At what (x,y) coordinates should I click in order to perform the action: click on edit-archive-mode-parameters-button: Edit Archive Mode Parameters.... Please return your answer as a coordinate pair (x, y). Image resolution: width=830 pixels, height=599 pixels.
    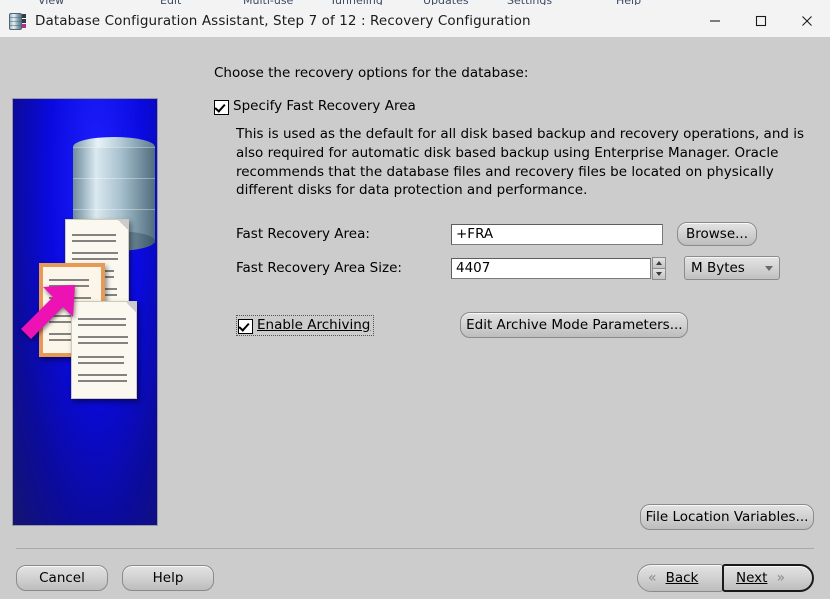
    Looking at the image, I should click on (574, 325).